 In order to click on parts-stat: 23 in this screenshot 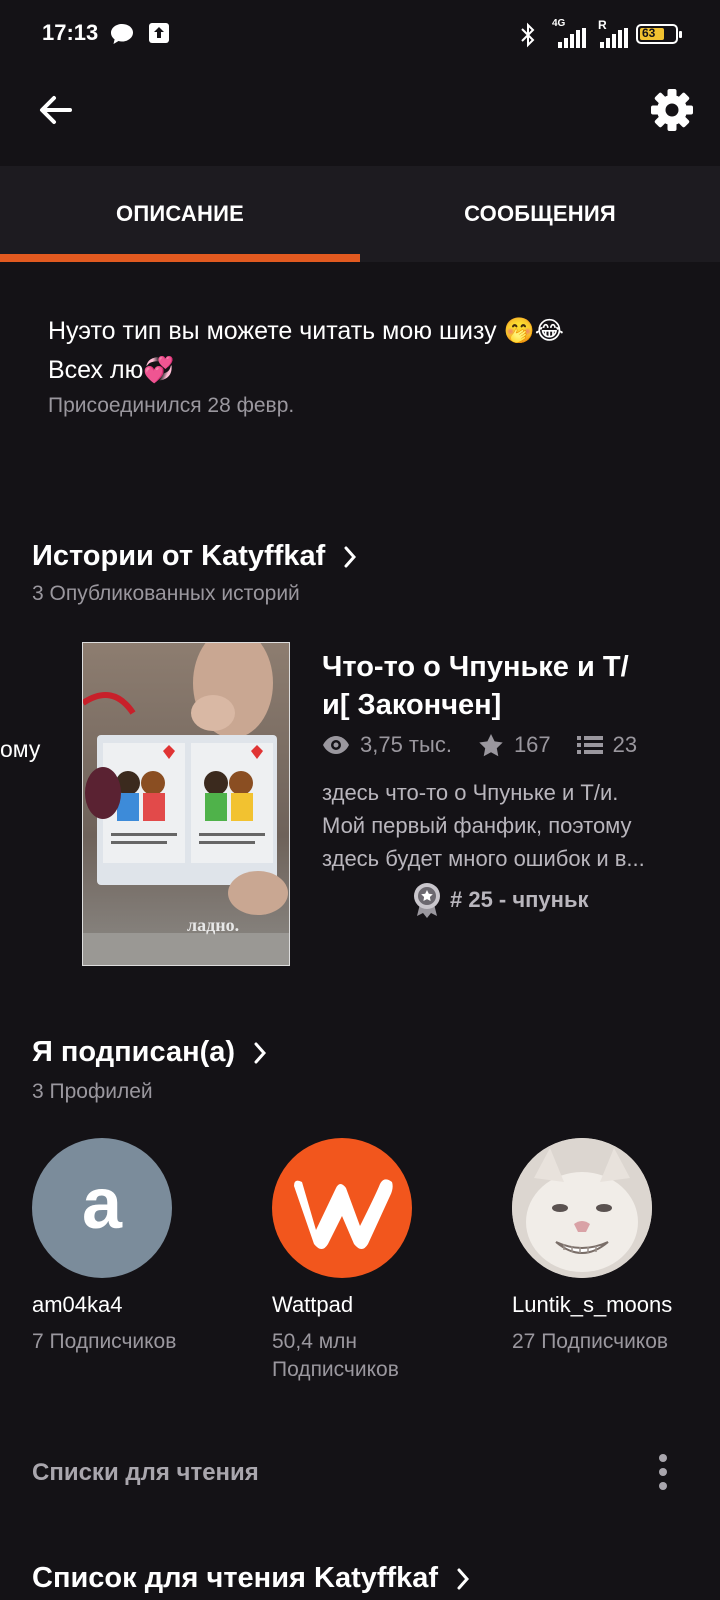, I will do `click(607, 745)`.